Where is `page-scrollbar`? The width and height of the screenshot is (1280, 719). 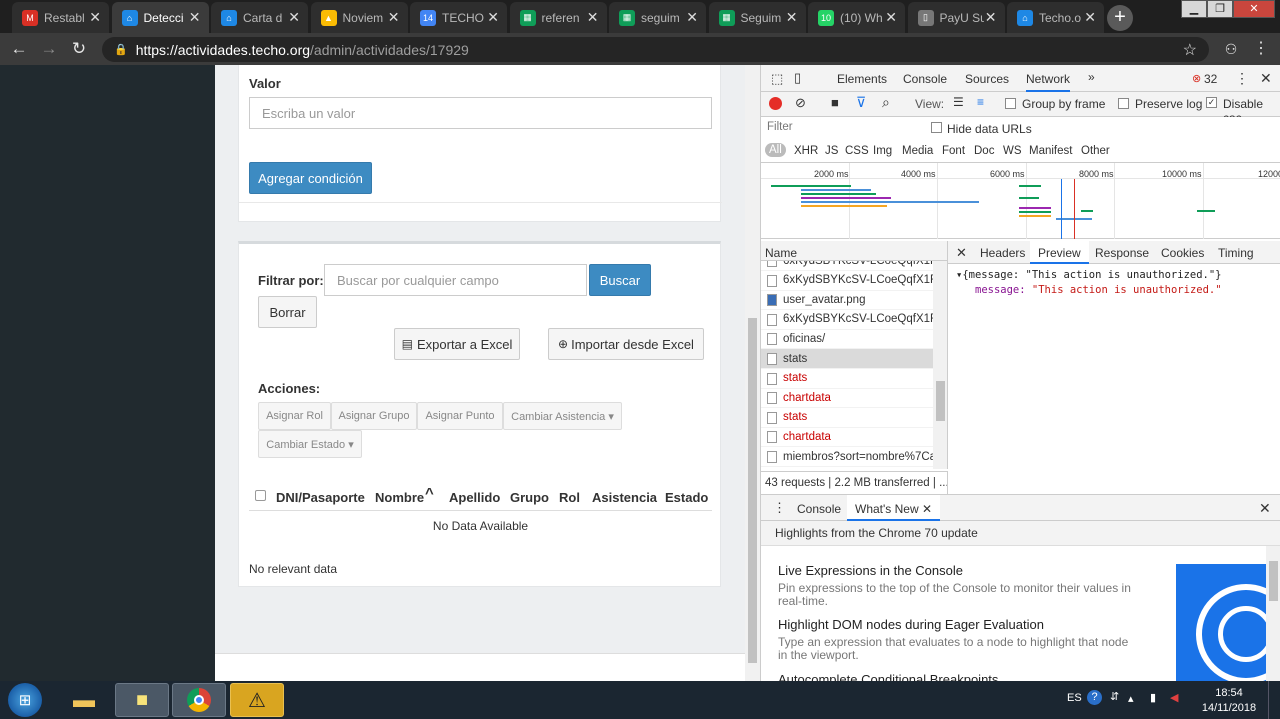 page-scrollbar is located at coordinates (752, 373).